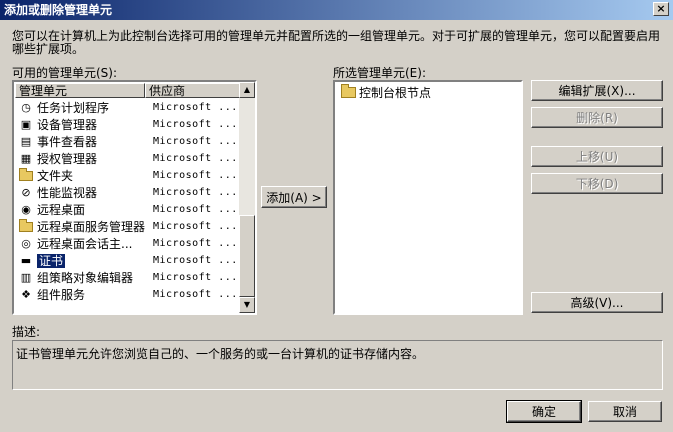 The height and width of the screenshot is (432, 673). I want to click on tree-node-console-root: 控制台根节点, so click(386, 92).